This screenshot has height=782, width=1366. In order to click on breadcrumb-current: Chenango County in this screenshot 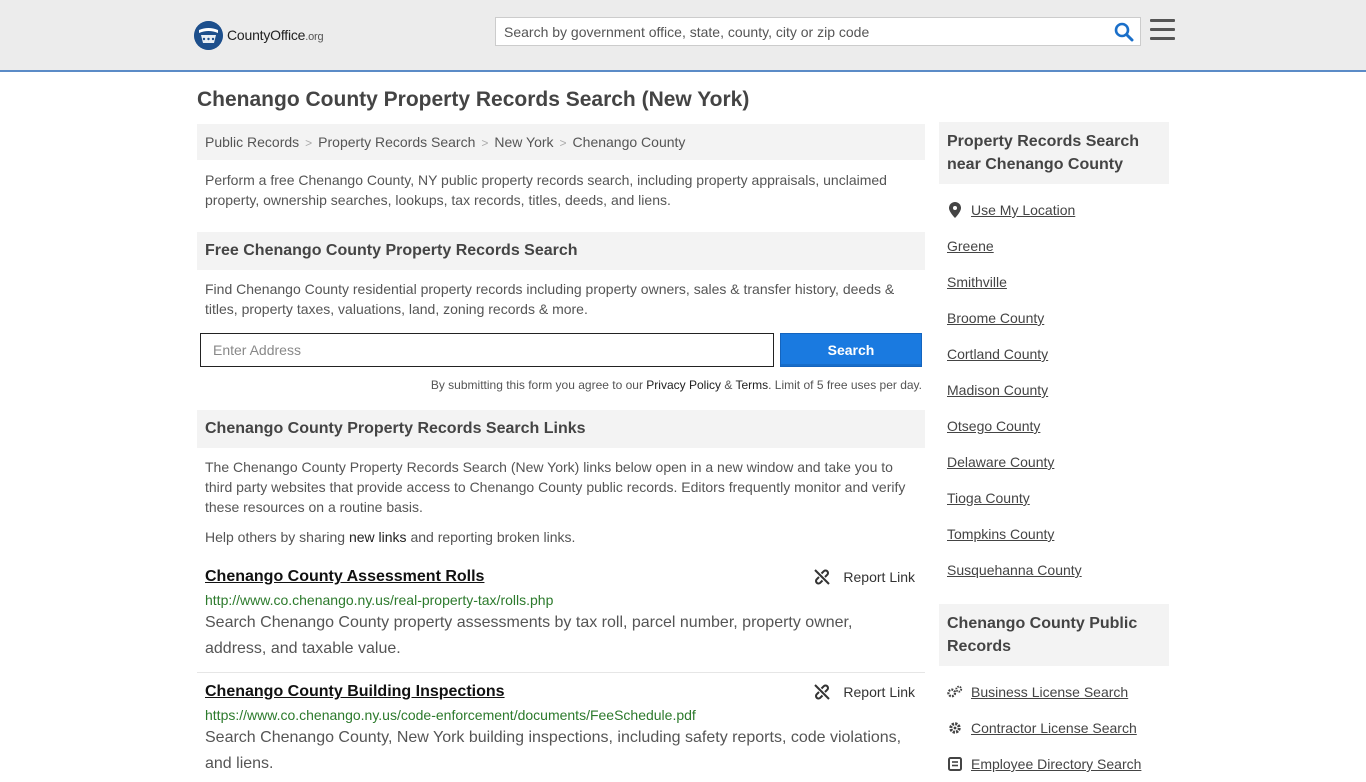, I will do `click(629, 142)`.